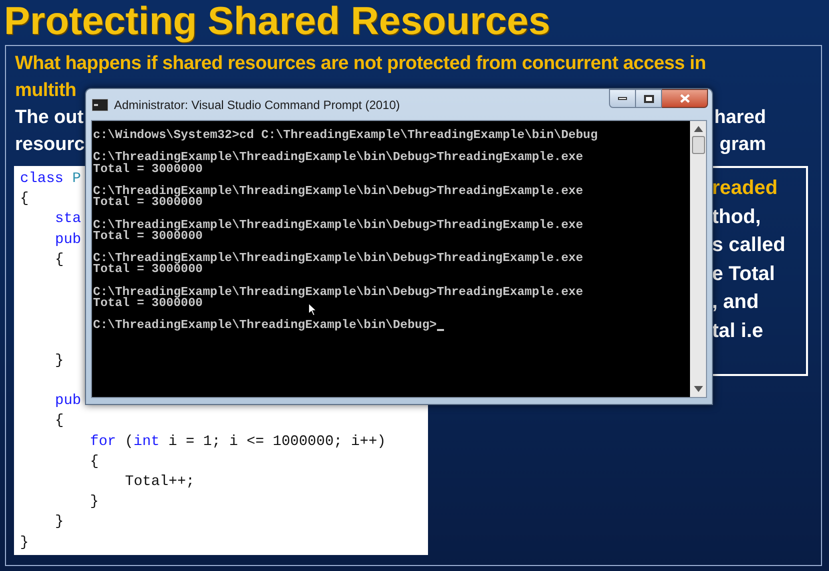 The height and width of the screenshot is (571, 829). What do you see at coordinates (238, 442) in the screenshot?
I see `code-line: for (int i = 1; i <= 1000000; i++)` at bounding box center [238, 442].